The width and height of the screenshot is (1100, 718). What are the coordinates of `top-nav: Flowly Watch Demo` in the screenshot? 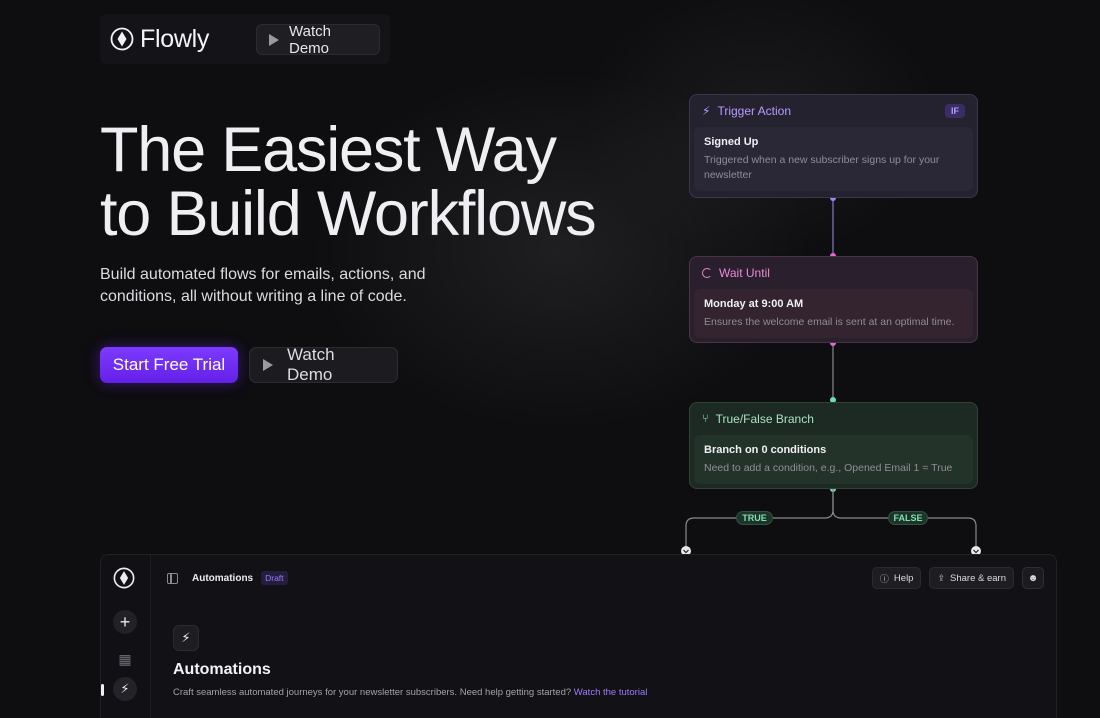 It's located at (245, 39).